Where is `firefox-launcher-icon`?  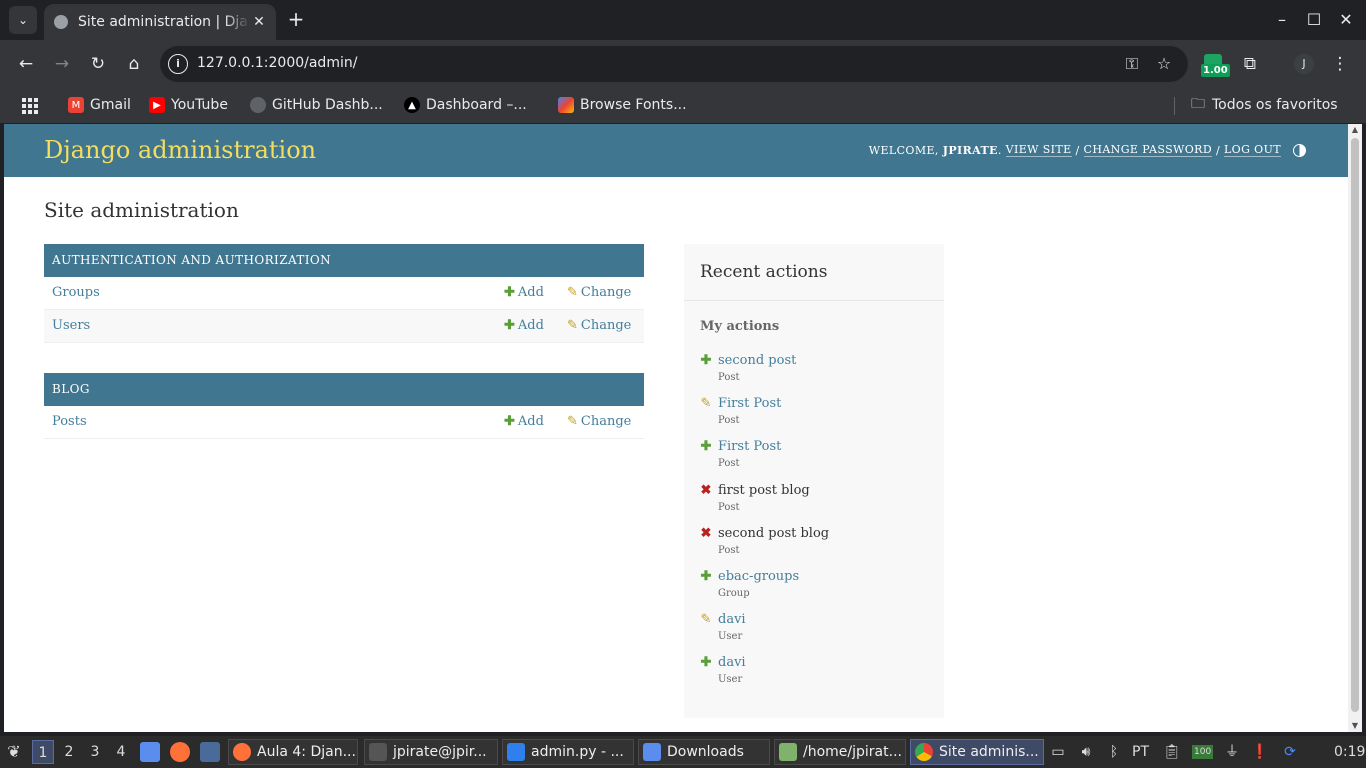 firefox-launcher-icon is located at coordinates (180, 752).